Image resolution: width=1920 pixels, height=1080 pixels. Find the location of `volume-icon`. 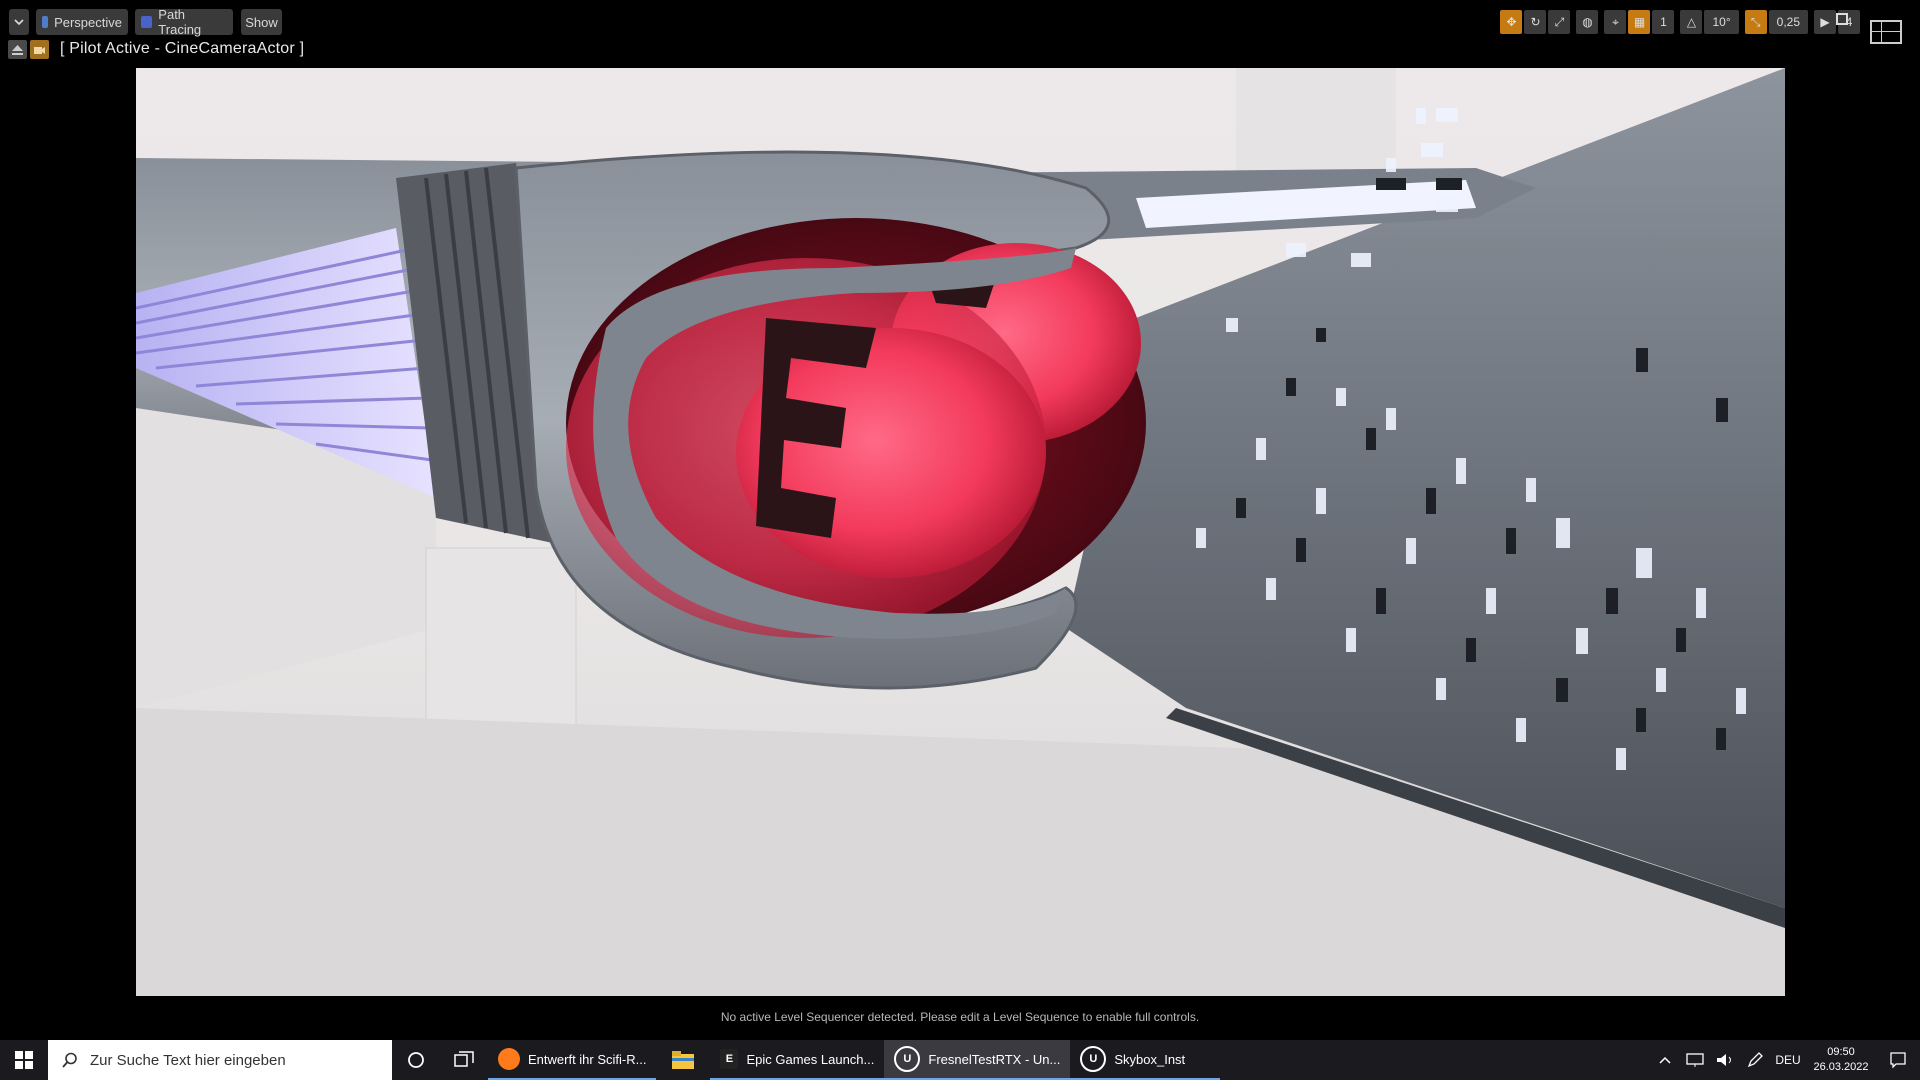

volume-icon is located at coordinates (1725, 1060).